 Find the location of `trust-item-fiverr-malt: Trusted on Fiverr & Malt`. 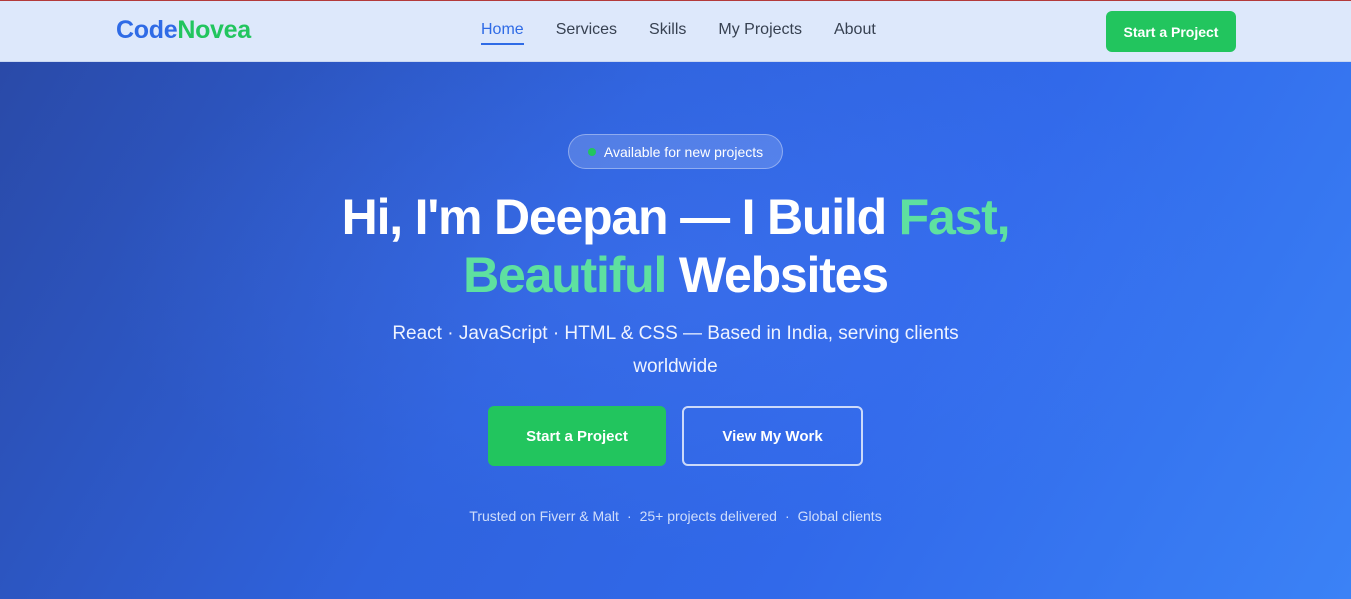

trust-item-fiverr-malt: Trusted on Fiverr & Malt is located at coordinates (544, 516).